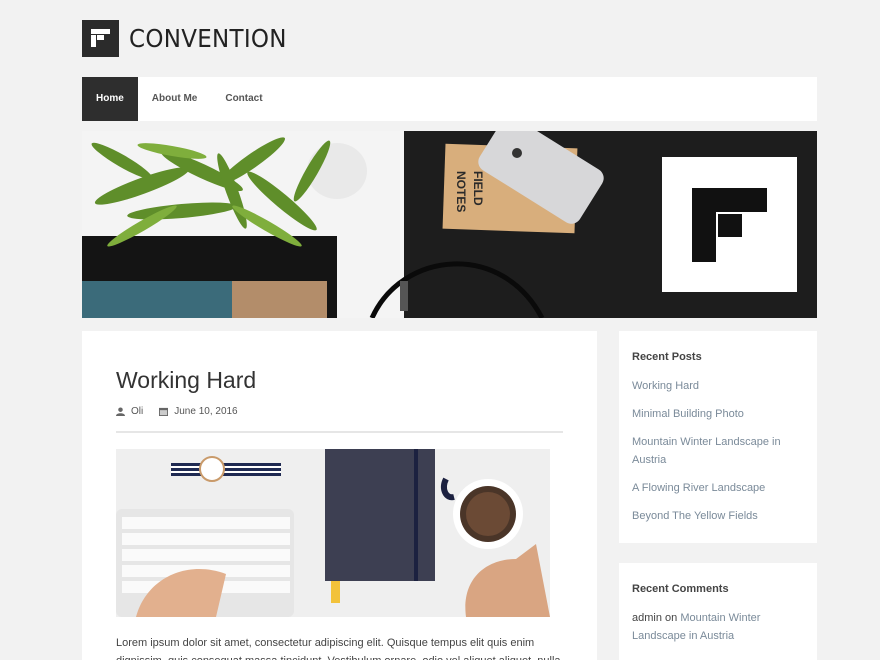 The width and height of the screenshot is (880, 660). I want to click on post-date: June 10, 2016, so click(205, 411).